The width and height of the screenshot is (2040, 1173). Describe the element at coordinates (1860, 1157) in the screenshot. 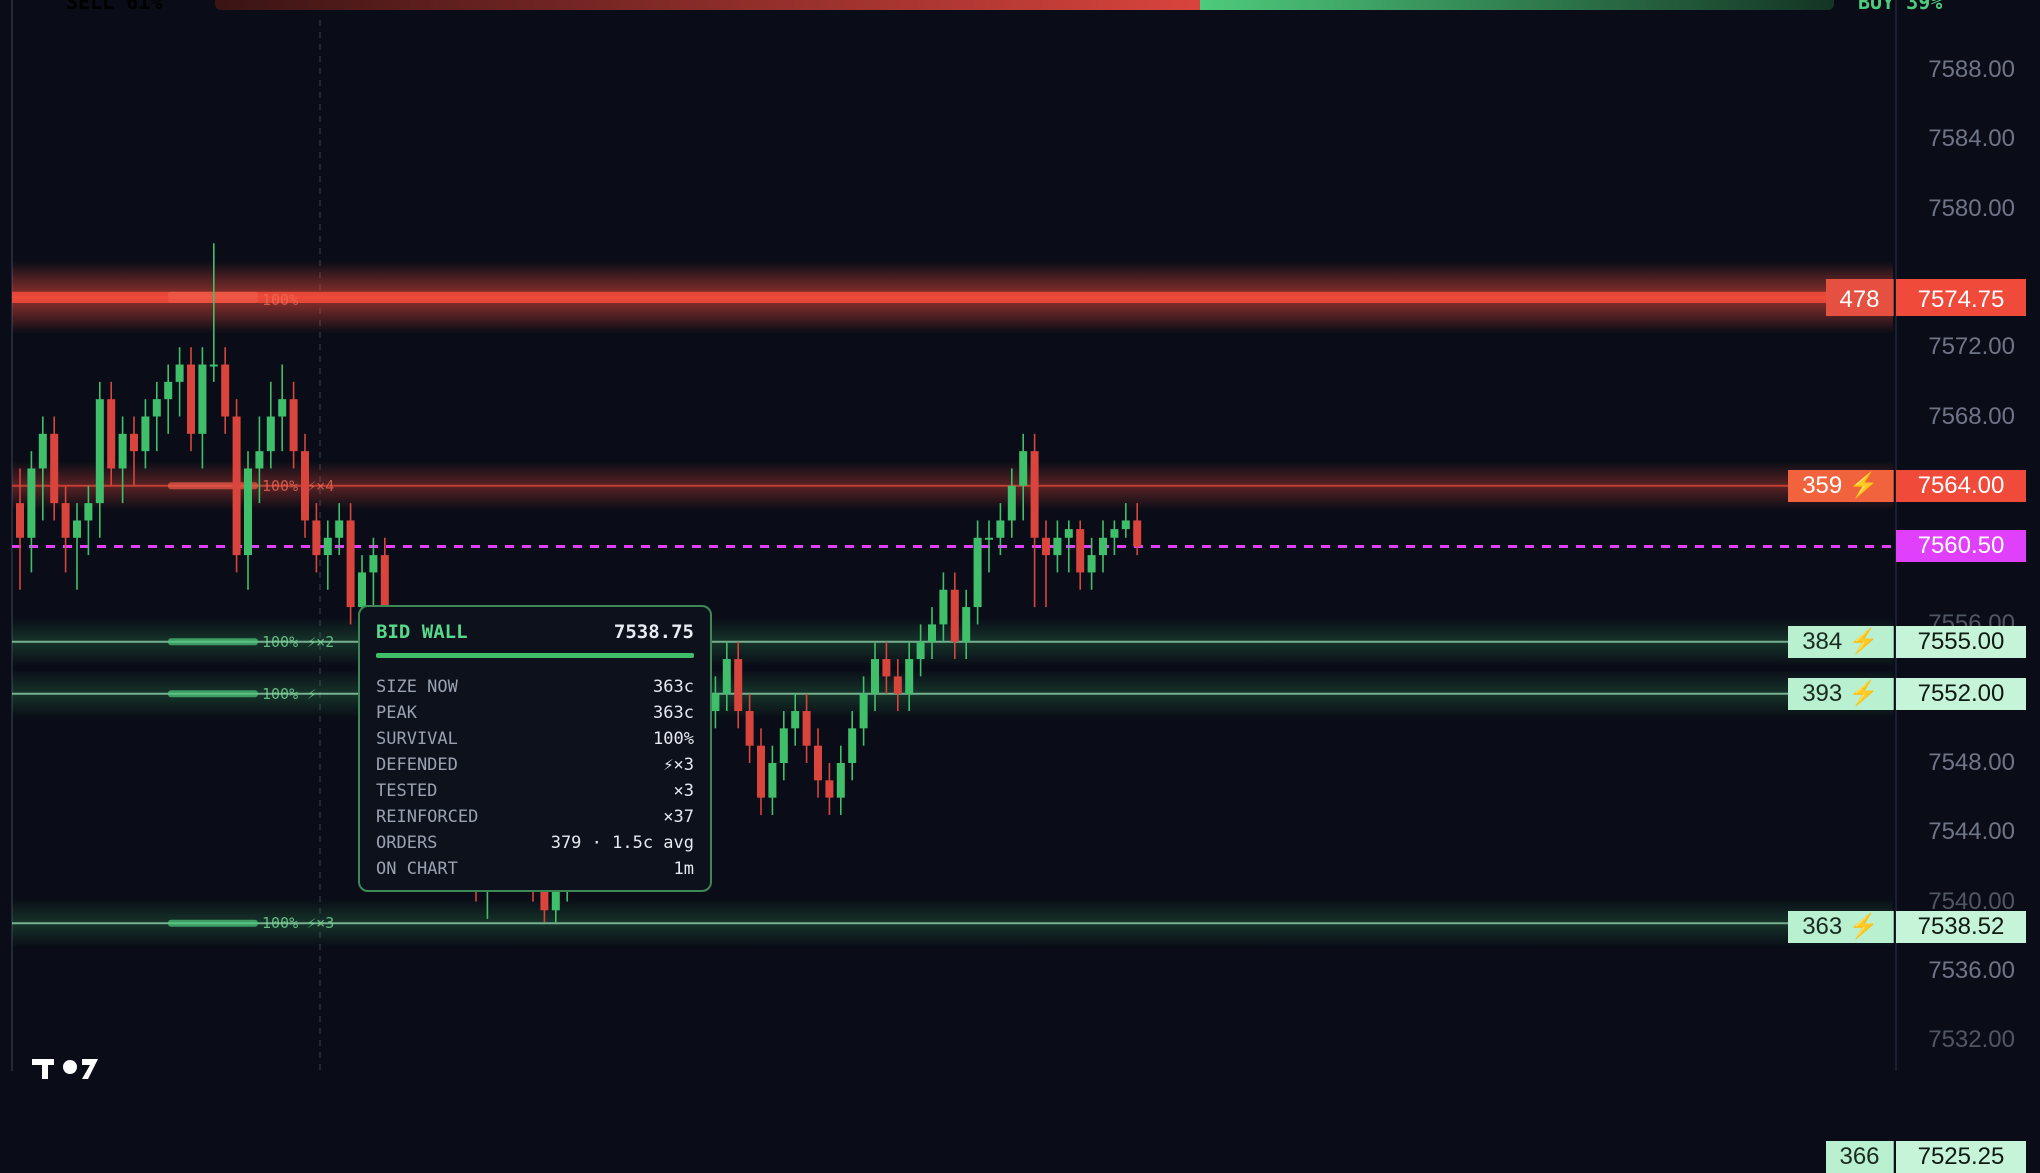

I see `wall-size-tag: 366` at that location.